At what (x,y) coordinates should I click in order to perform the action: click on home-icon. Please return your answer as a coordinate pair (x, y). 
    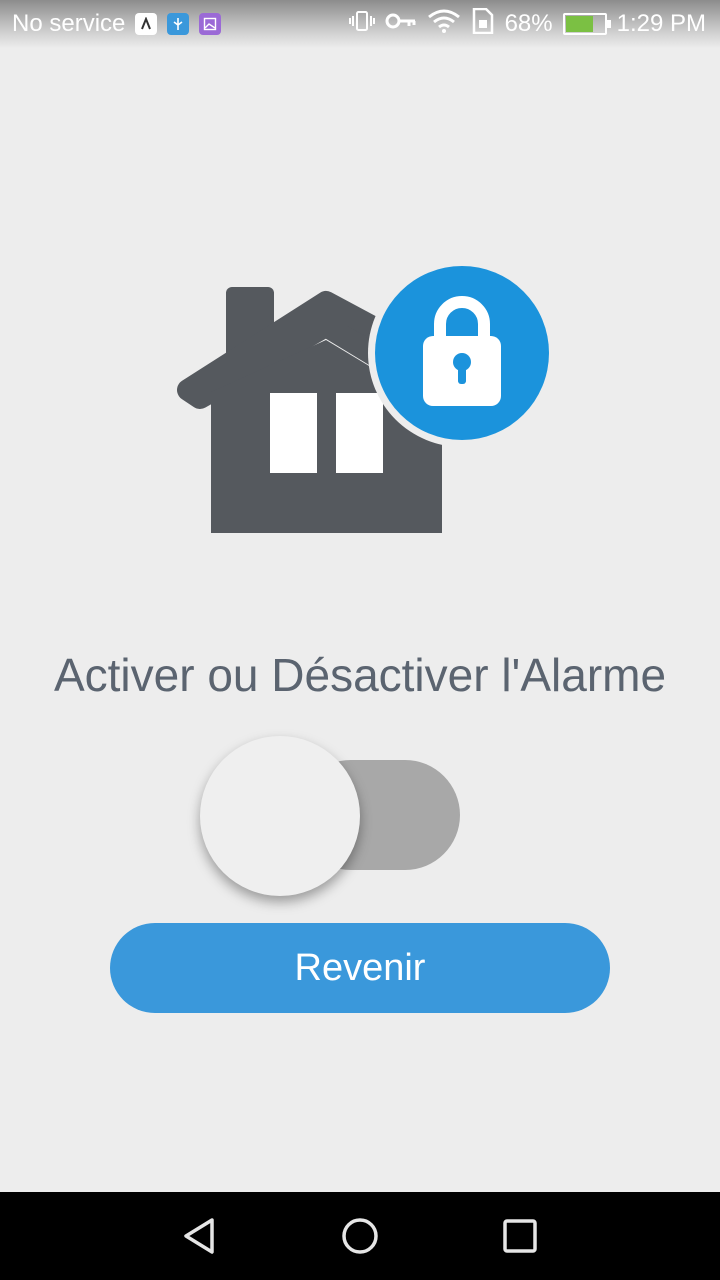
    Looking at the image, I should click on (360, 1236).